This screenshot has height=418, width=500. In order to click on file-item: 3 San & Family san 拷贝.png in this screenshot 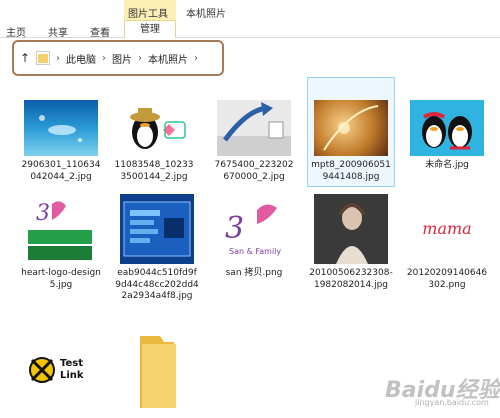, I will do `click(254, 237)`.